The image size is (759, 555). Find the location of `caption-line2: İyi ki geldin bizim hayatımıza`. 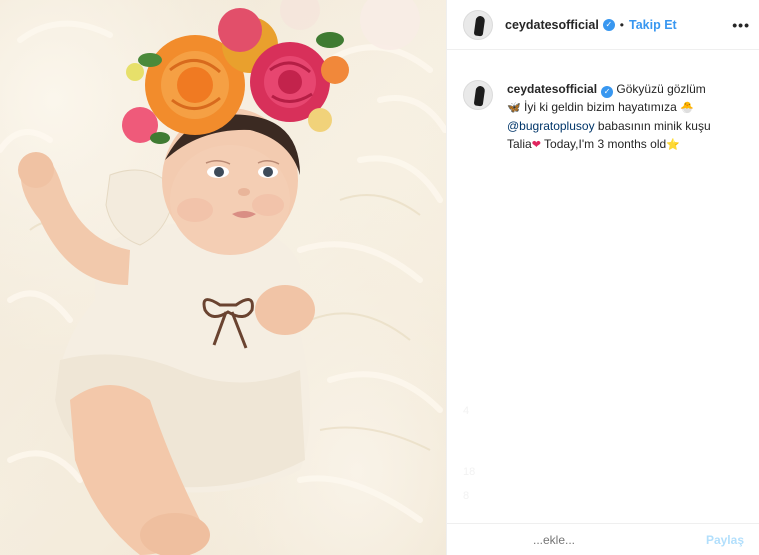

caption-line2: İyi ki geldin bizim hayatımıza is located at coordinates (600, 107).